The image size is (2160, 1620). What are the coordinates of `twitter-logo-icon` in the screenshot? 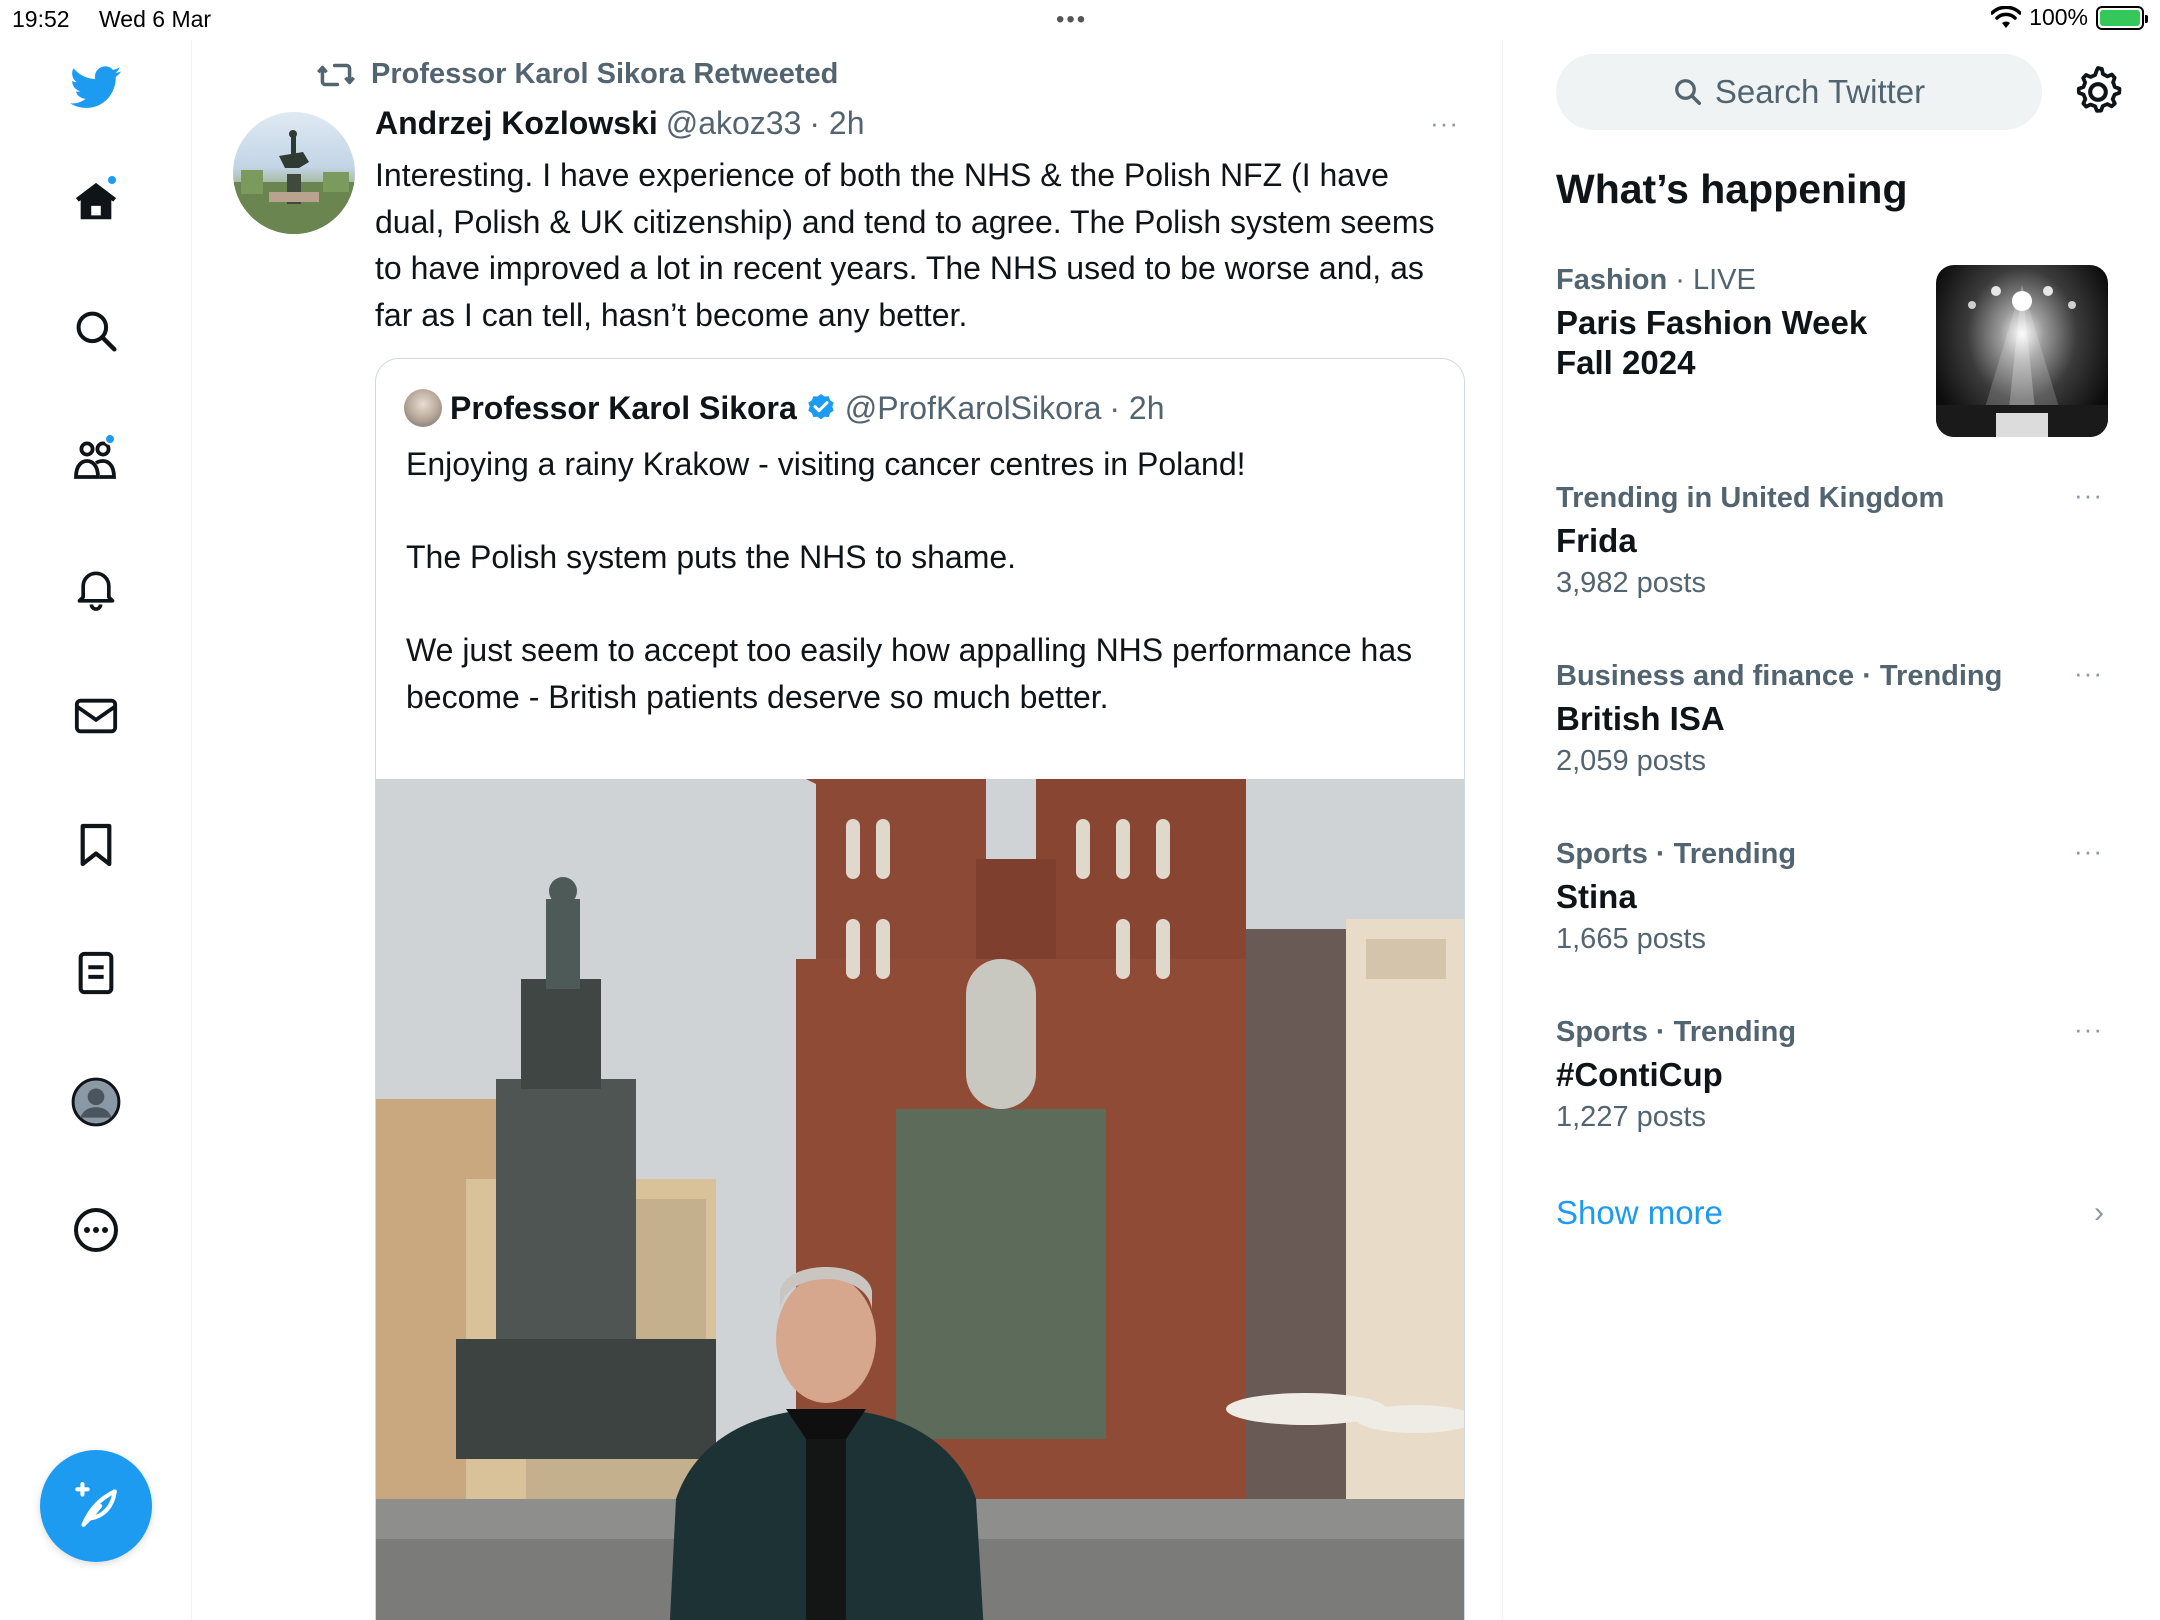 It's located at (96, 88).